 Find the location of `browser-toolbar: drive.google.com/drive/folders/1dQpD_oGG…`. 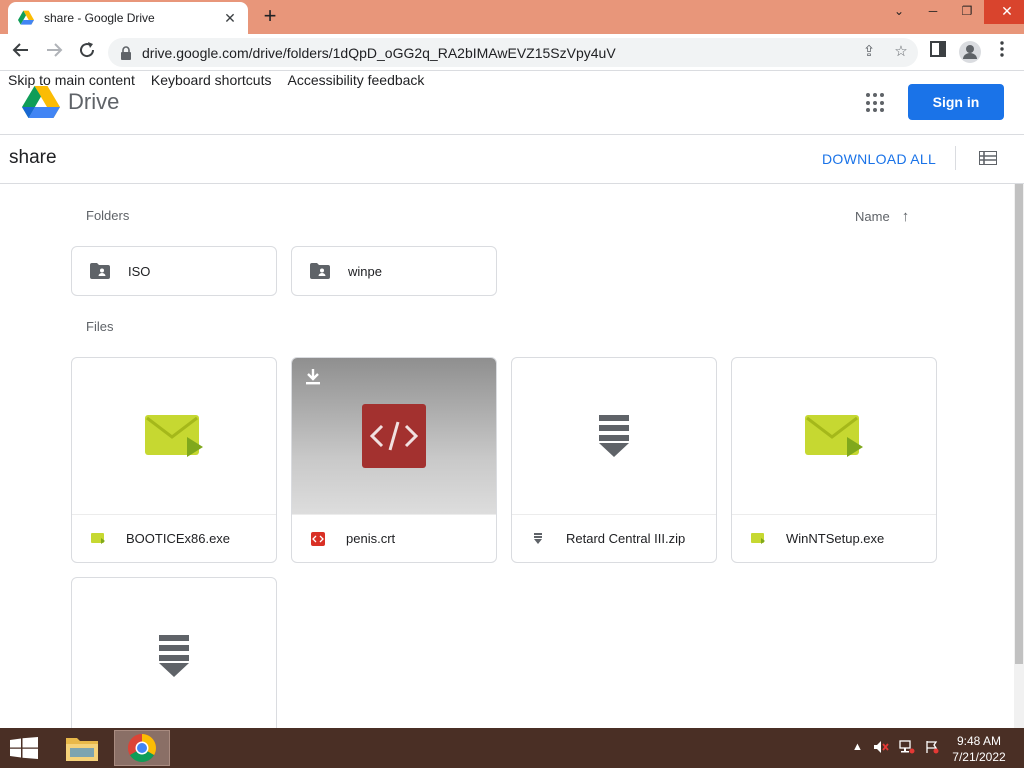

browser-toolbar: drive.google.com/drive/folders/1dQpD_oGG… is located at coordinates (512, 52).